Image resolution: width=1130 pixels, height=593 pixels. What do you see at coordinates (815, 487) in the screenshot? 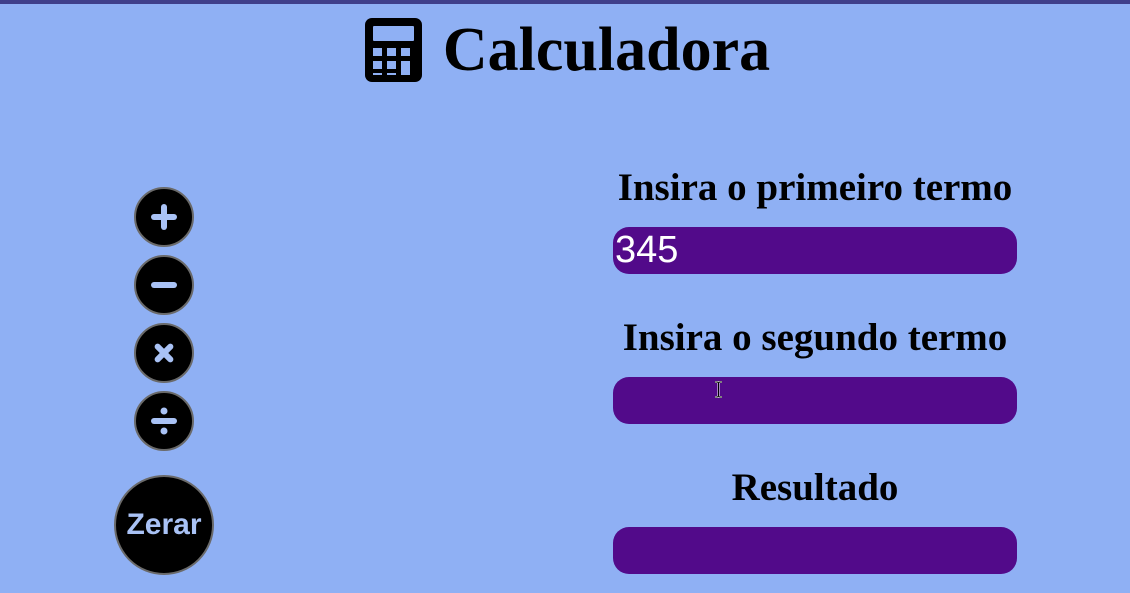
I see `result-label: Resultado` at bounding box center [815, 487].